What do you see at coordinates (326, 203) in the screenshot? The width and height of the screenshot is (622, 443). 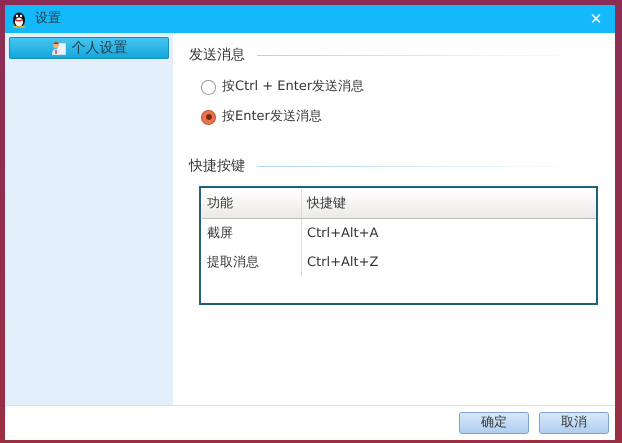 I see `column-header: 快捷键` at bounding box center [326, 203].